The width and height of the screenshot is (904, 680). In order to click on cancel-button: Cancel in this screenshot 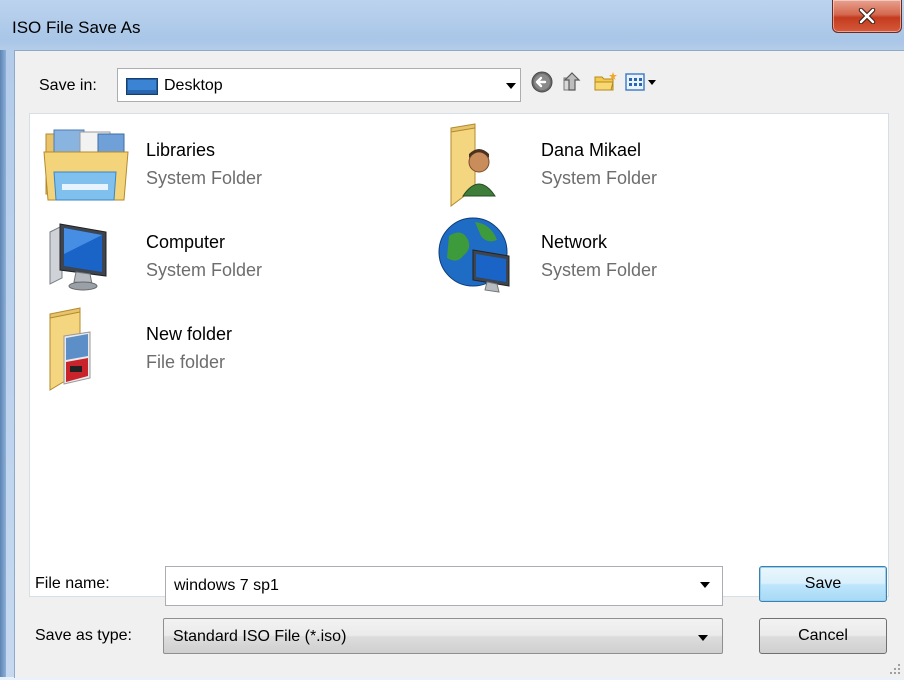, I will do `click(823, 636)`.